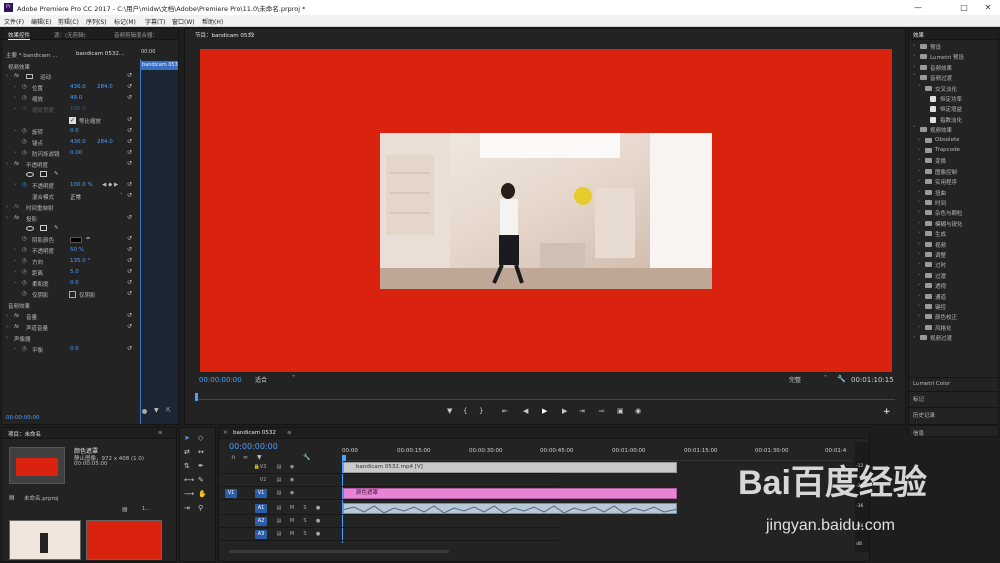 This screenshot has width=1000, height=563. I want to click on eyedropper-icon: ✒, so click(88, 239).